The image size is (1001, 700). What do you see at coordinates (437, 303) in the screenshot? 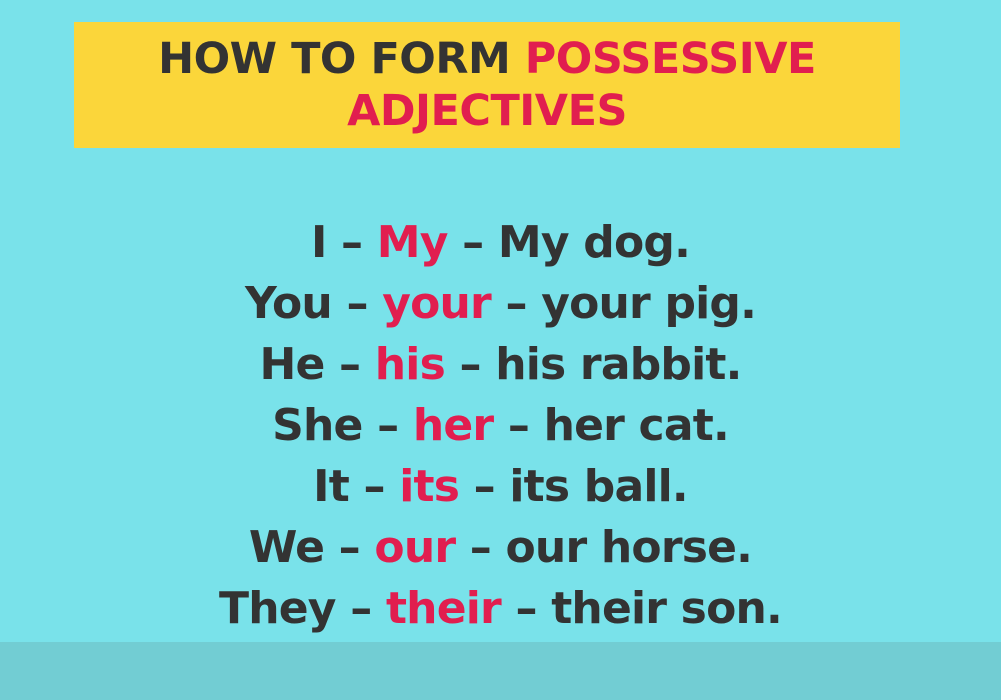
I see `possessive-adjective: your` at bounding box center [437, 303].